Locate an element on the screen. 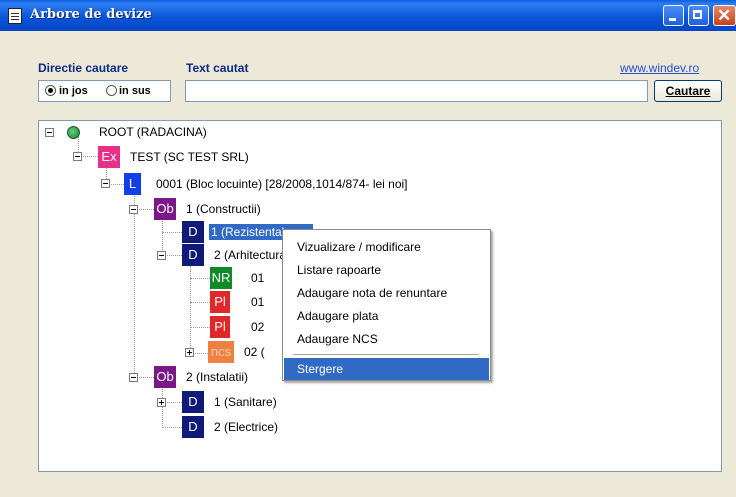  globe-icon is located at coordinates (73, 132).